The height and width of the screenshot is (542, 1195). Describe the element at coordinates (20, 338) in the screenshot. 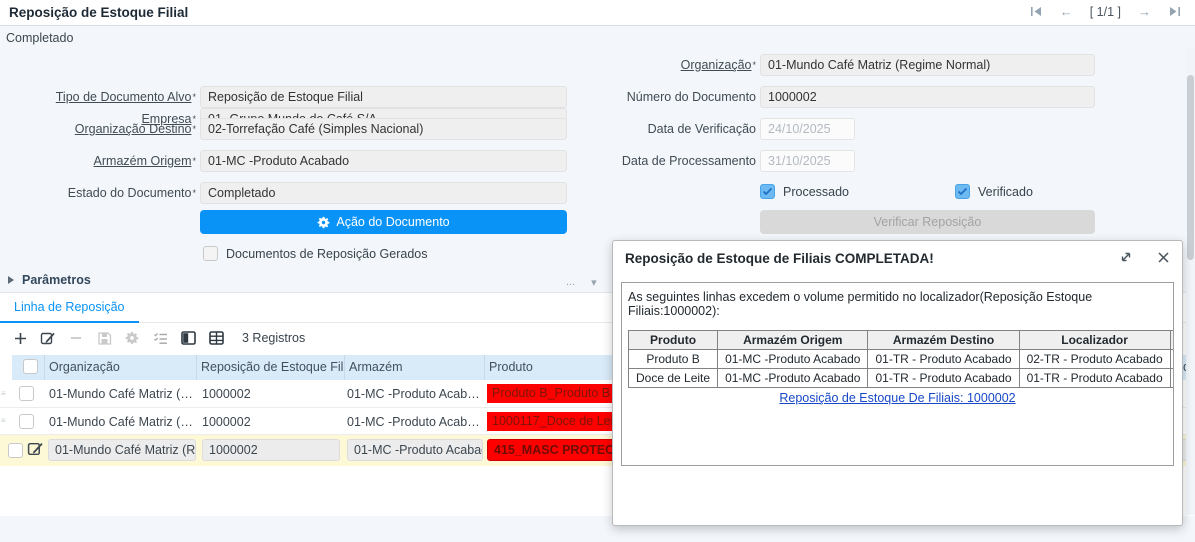

I see `add-row-icon` at that location.